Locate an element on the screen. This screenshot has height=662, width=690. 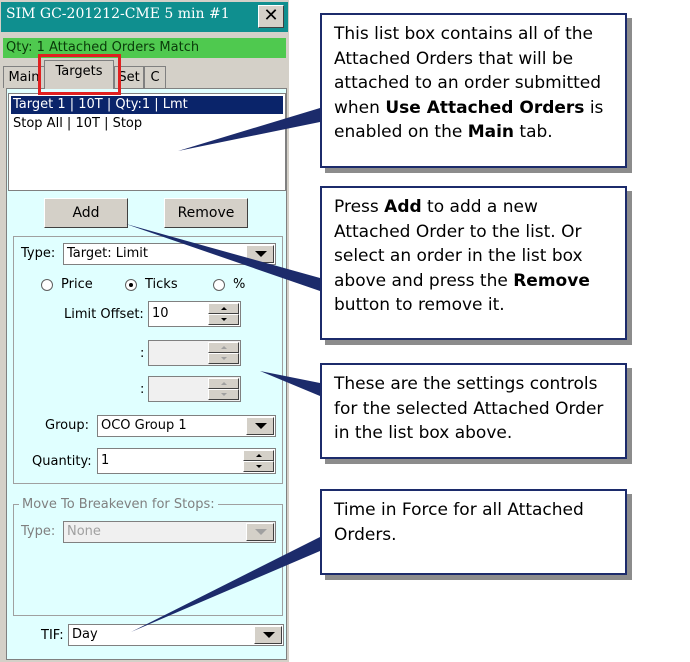
callout-text: button to remove it. is located at coordinates (419, 305).